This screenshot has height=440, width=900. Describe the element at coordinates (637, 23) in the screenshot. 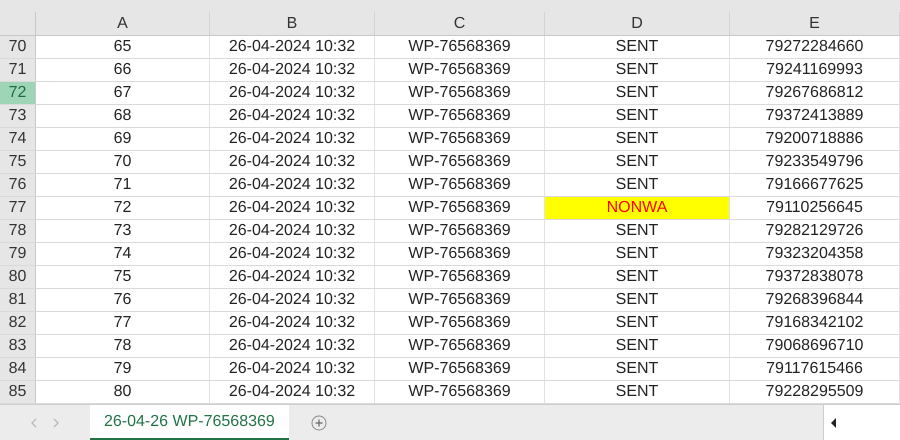

I see `column-header: D` at that location.